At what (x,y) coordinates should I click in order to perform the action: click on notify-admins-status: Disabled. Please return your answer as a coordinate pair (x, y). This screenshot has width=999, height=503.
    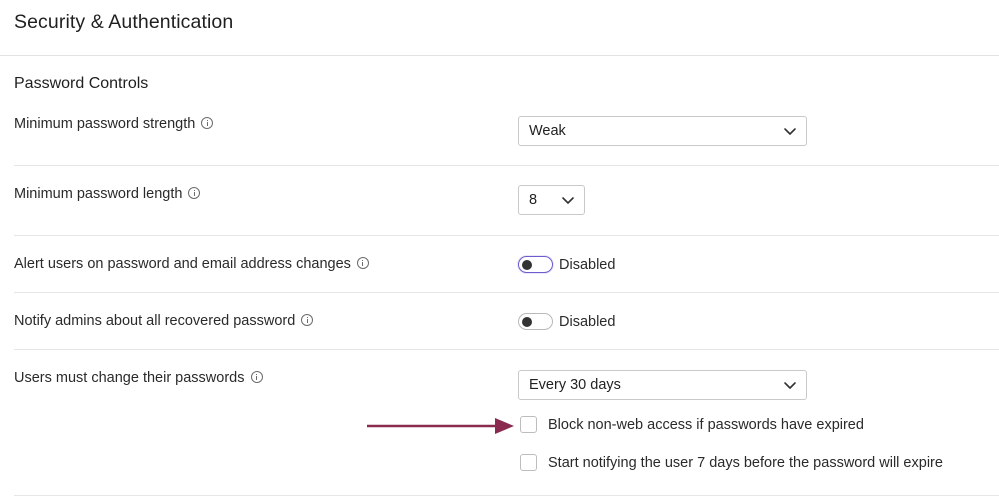
    Looking at the image, I should click on (587, 321).